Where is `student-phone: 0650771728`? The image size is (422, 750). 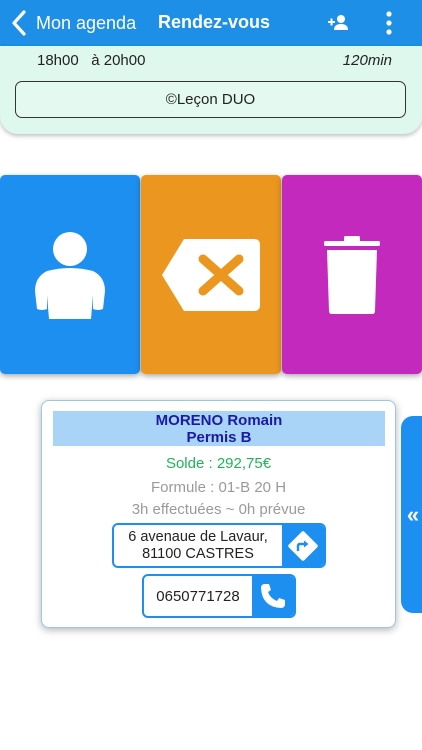
student-phone: 0650771728 is located at coordinates (198, 596).